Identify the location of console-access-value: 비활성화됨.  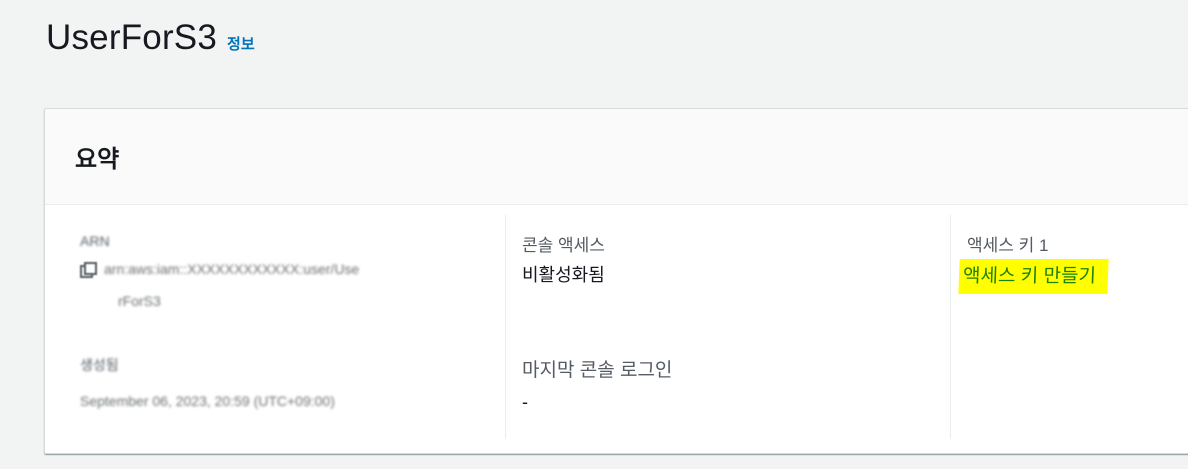
(563, 275).